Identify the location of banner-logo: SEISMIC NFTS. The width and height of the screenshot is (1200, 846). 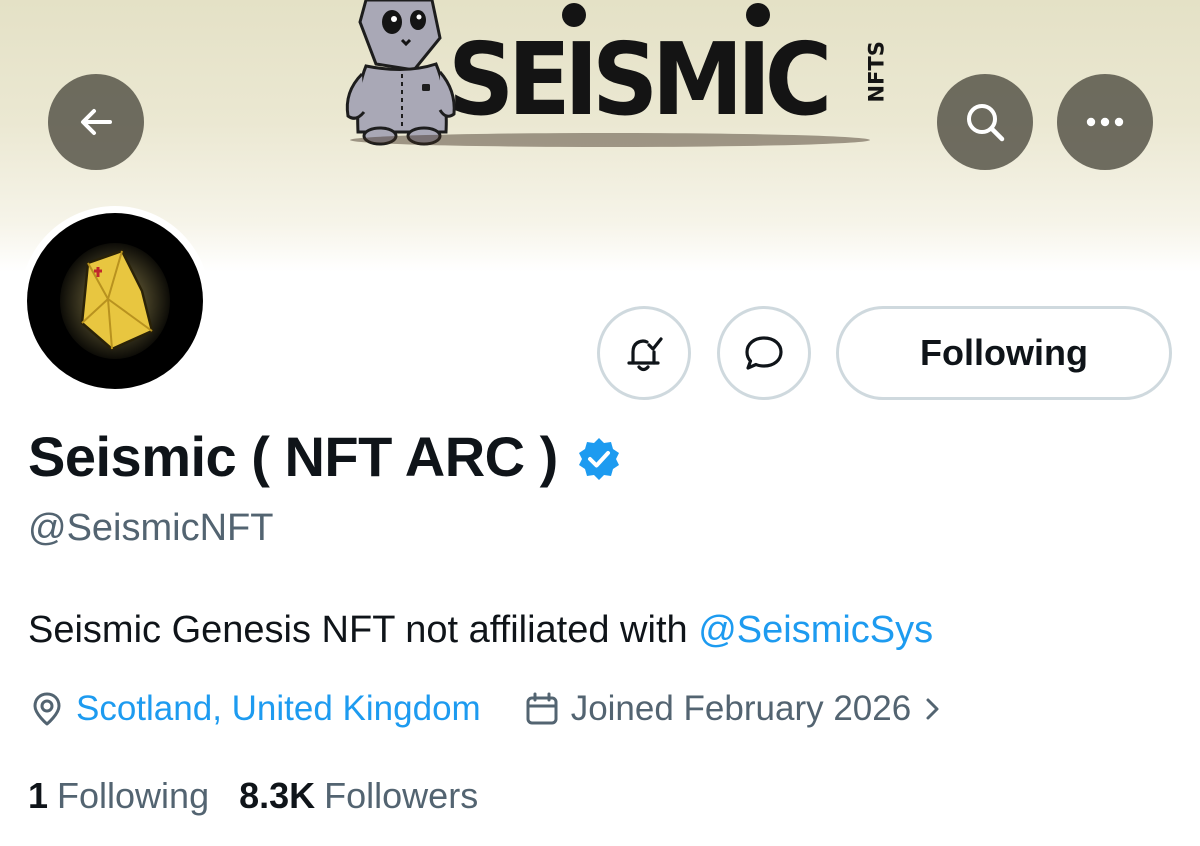
(620, 80).